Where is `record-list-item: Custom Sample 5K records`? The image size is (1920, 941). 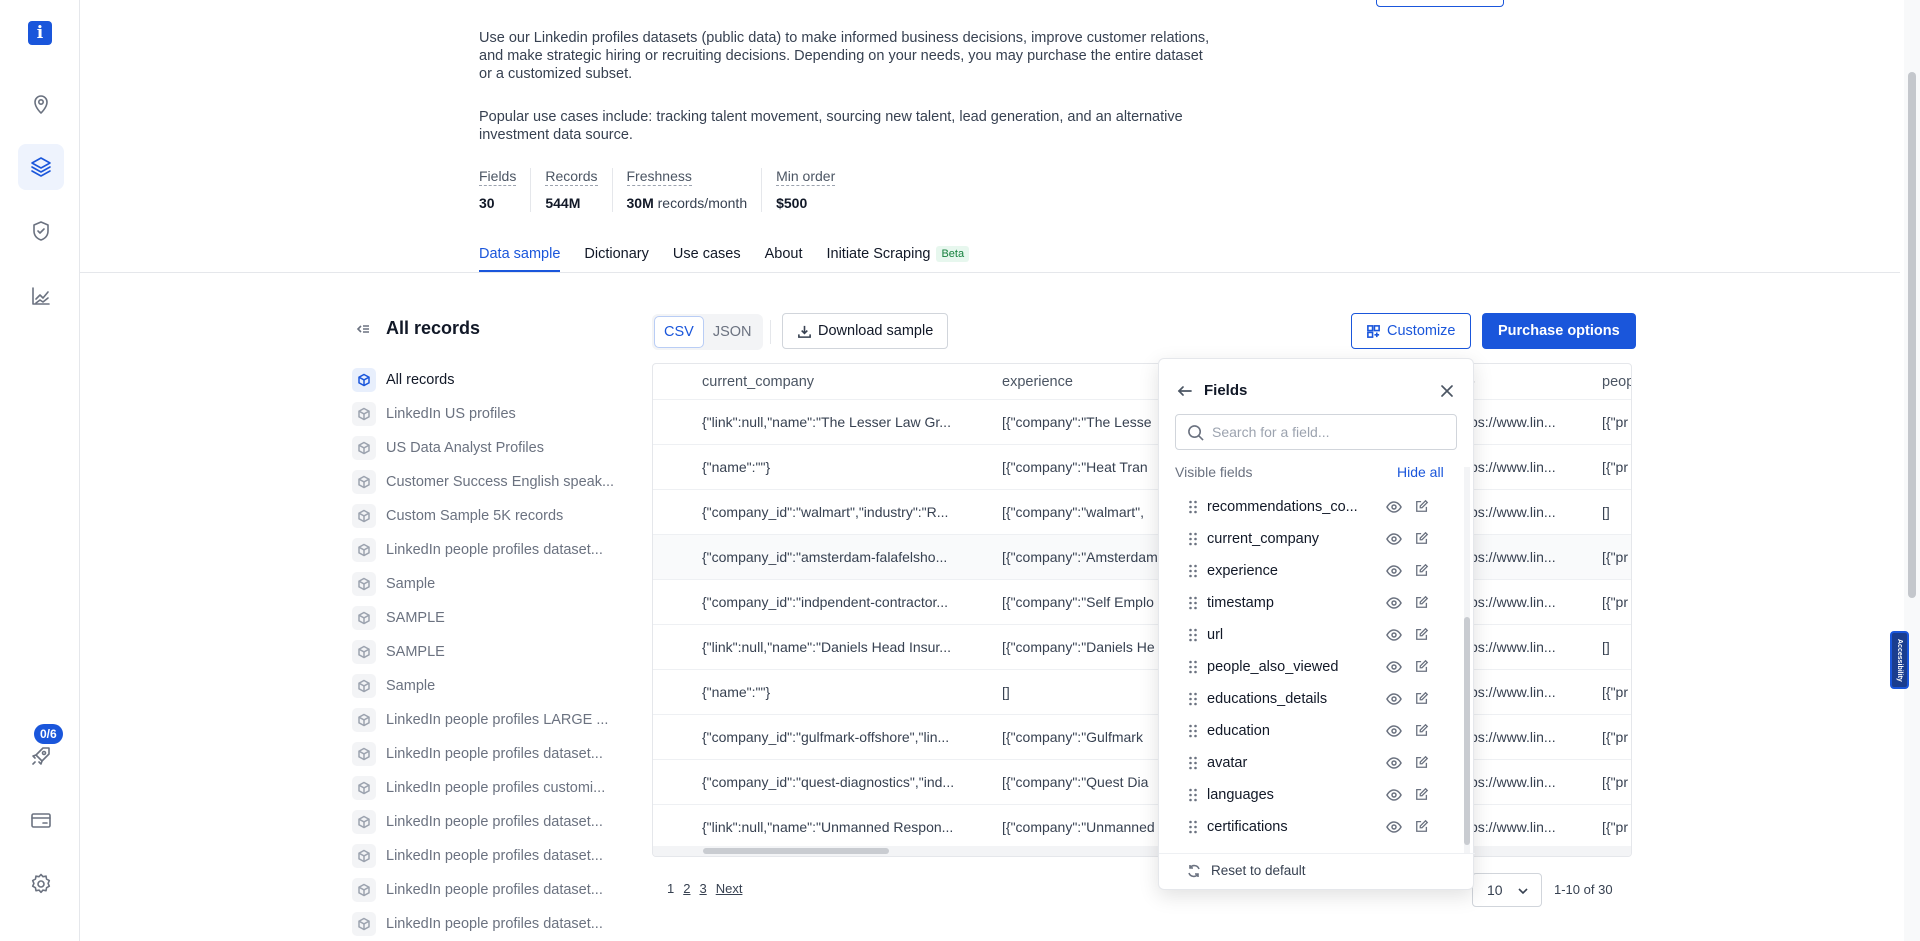 record-list-item: Custom Sample 5K records is located at coordinates (486, 516).